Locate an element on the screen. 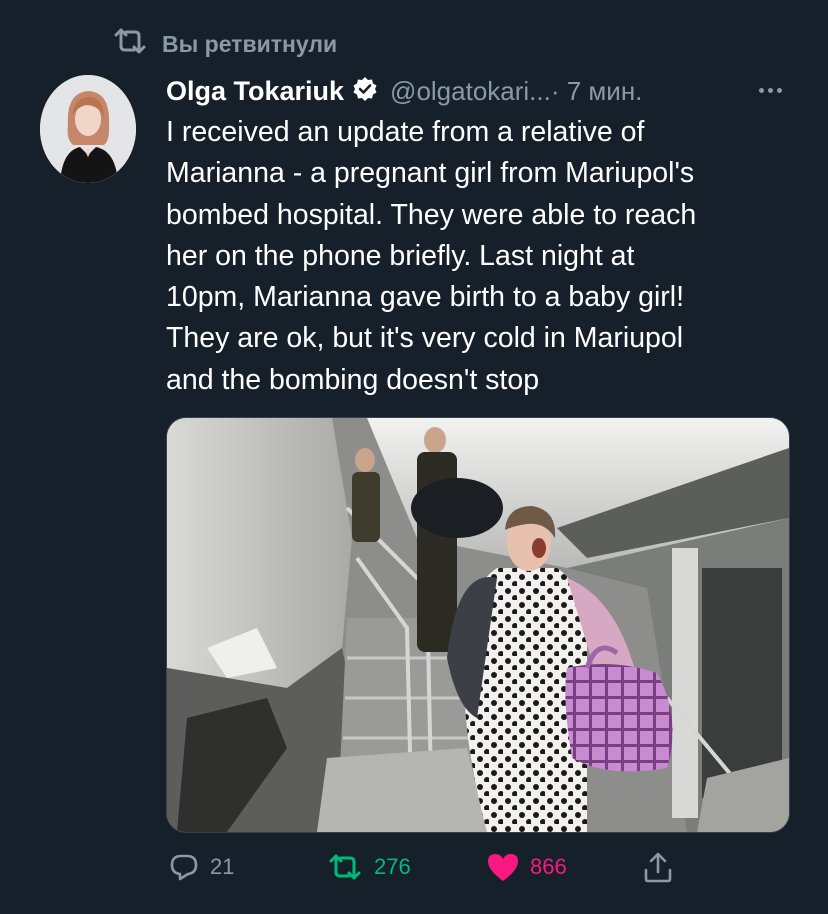 This screenshot has width=828, height=914. tweet-header: Olga Tokariuk @olgatokari... · 7 мин. is located at coordinates (486, 91).